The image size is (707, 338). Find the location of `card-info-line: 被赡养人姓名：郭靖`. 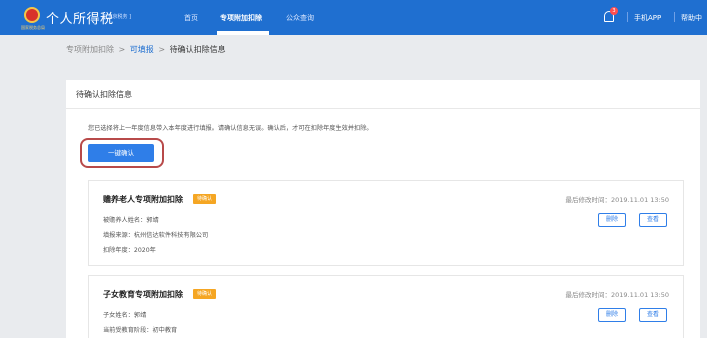

card-info-line: 被赡养人姓名：郭靖 is located at coordinates (131, 220).